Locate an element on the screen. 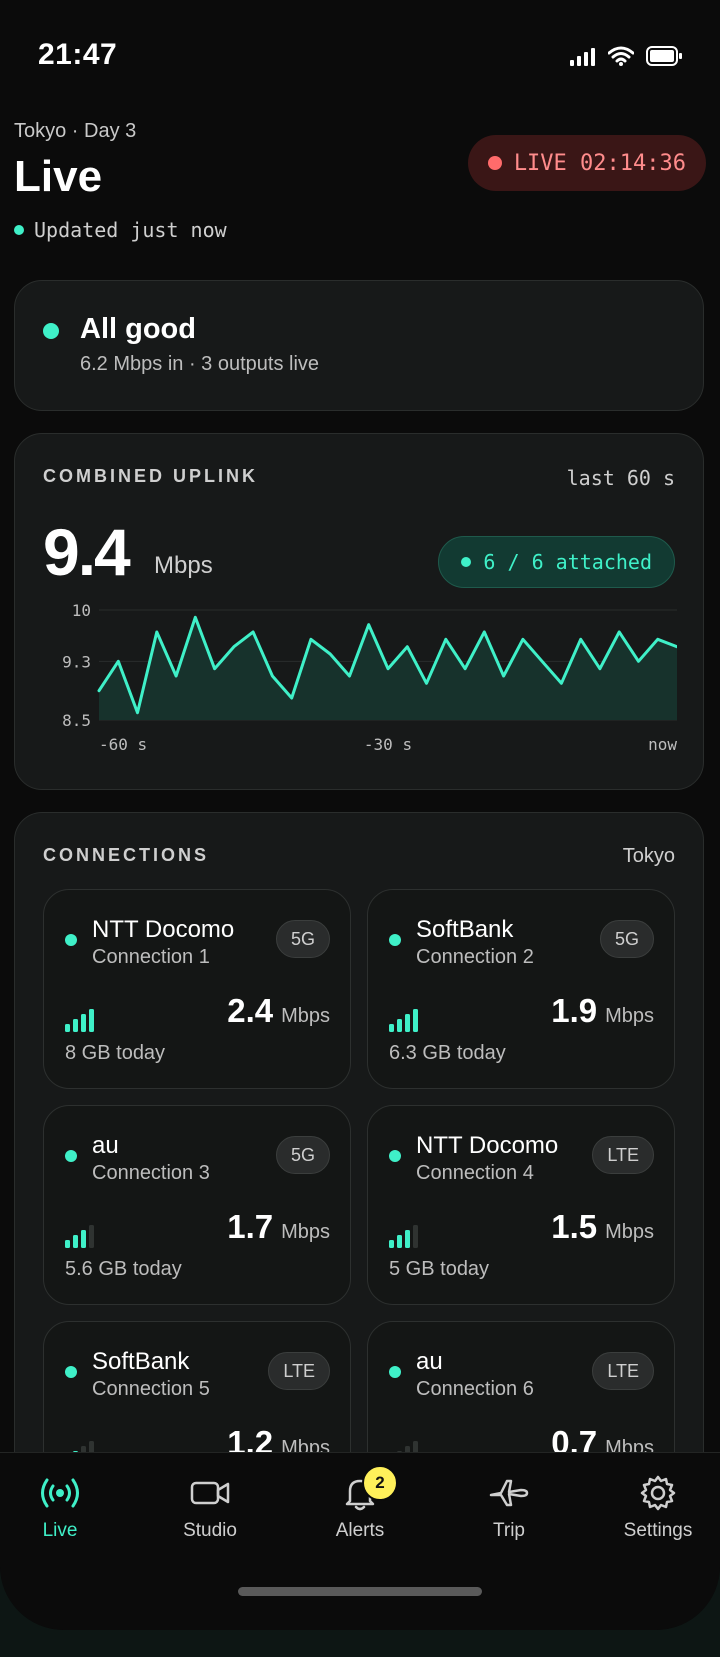 The height and width of the screenshot is (1657, 720). nav-alerts-label: Alerts is located at coordinates (360, 1530).